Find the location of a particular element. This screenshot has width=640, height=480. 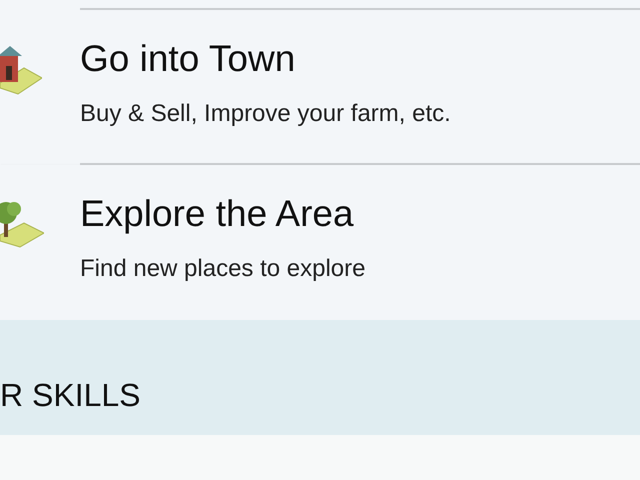

action-description: Find new places to explore is located at coordinates (223, 269).